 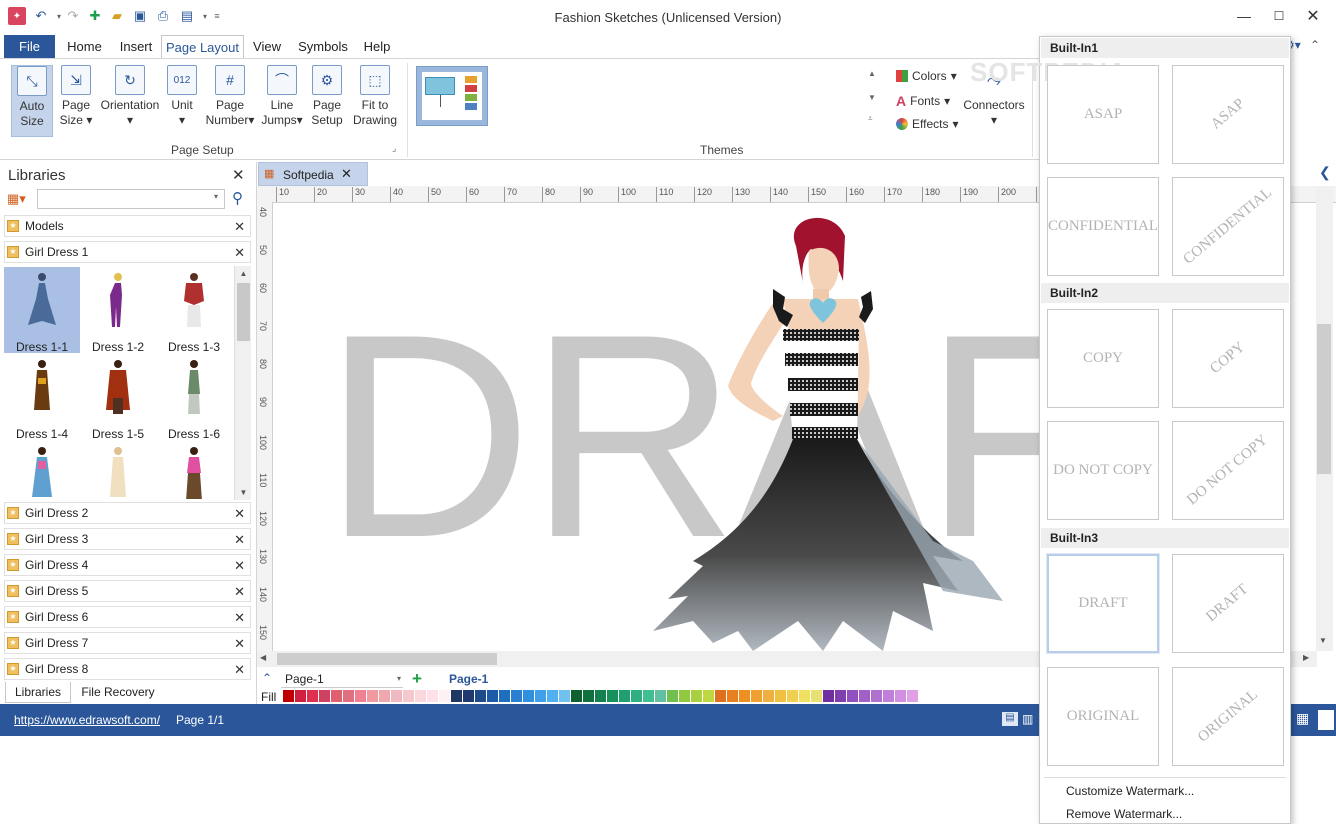 What do you see at coordinates (313, 174) in the screenshot?
I see `document-tab: ▦ Softpedia ✕` at bounding box center [313, 174].